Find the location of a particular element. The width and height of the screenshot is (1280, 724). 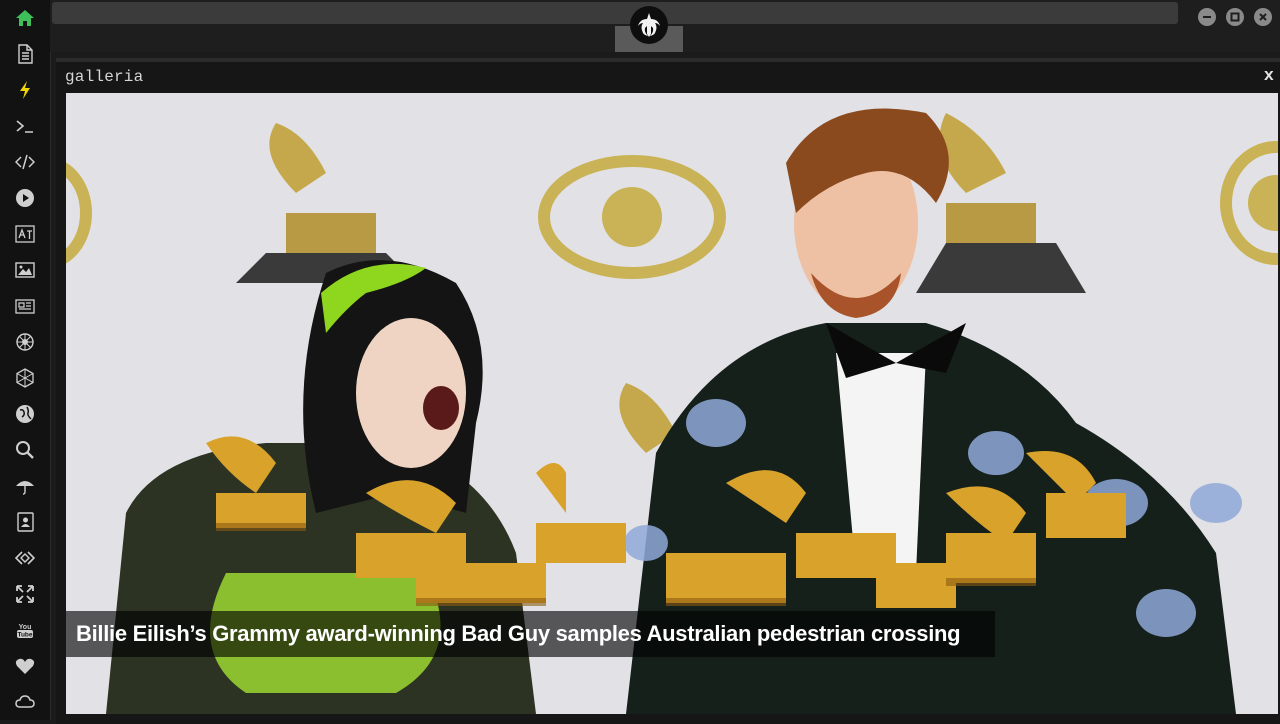

galactic-empire-icon is located at coordinates (25, 378).